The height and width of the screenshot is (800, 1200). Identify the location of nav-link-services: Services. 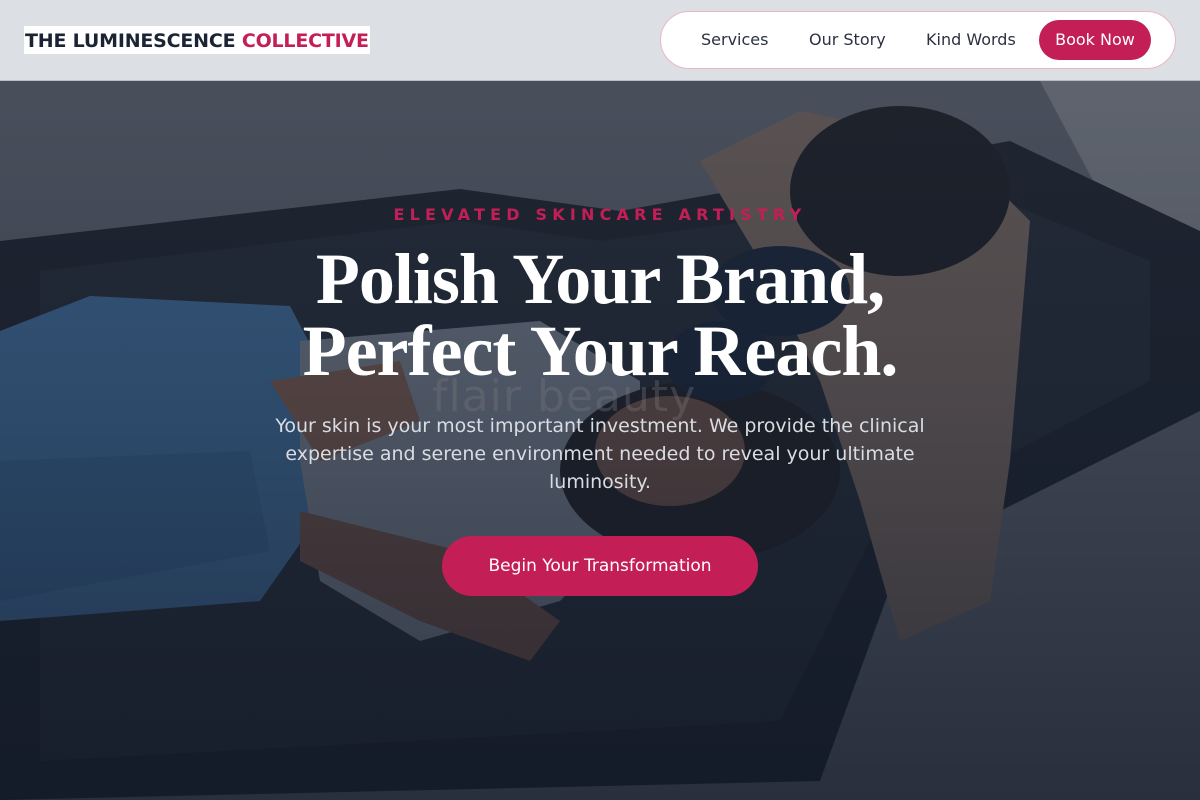
(734, 40).